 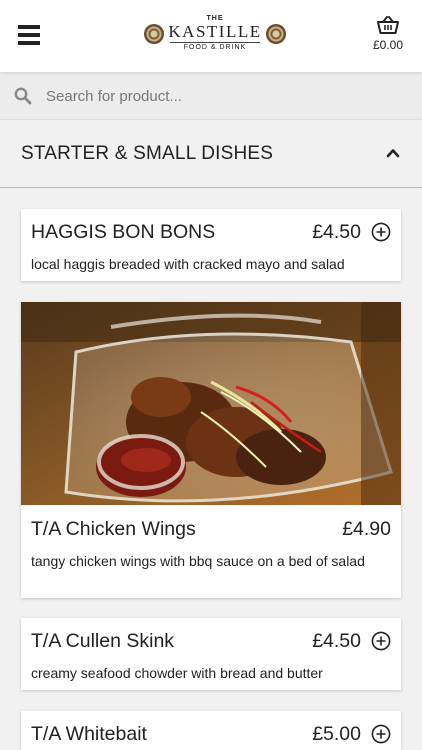 I want to click on brand-logo: THE KASTILLE FOOD & DRINK, so click(x=215, y=35).